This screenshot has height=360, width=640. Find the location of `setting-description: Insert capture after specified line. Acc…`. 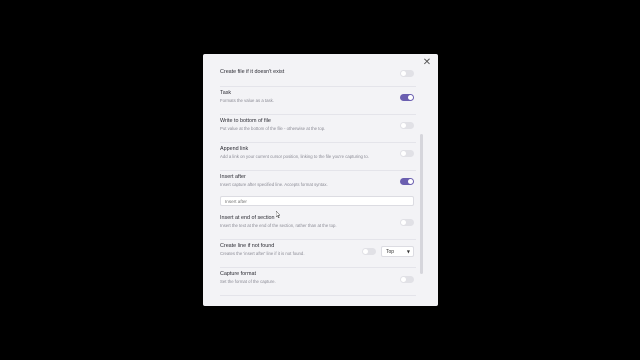

setting-description: Insert capture after specified line. Acc… is located at coordinates (274, 184).